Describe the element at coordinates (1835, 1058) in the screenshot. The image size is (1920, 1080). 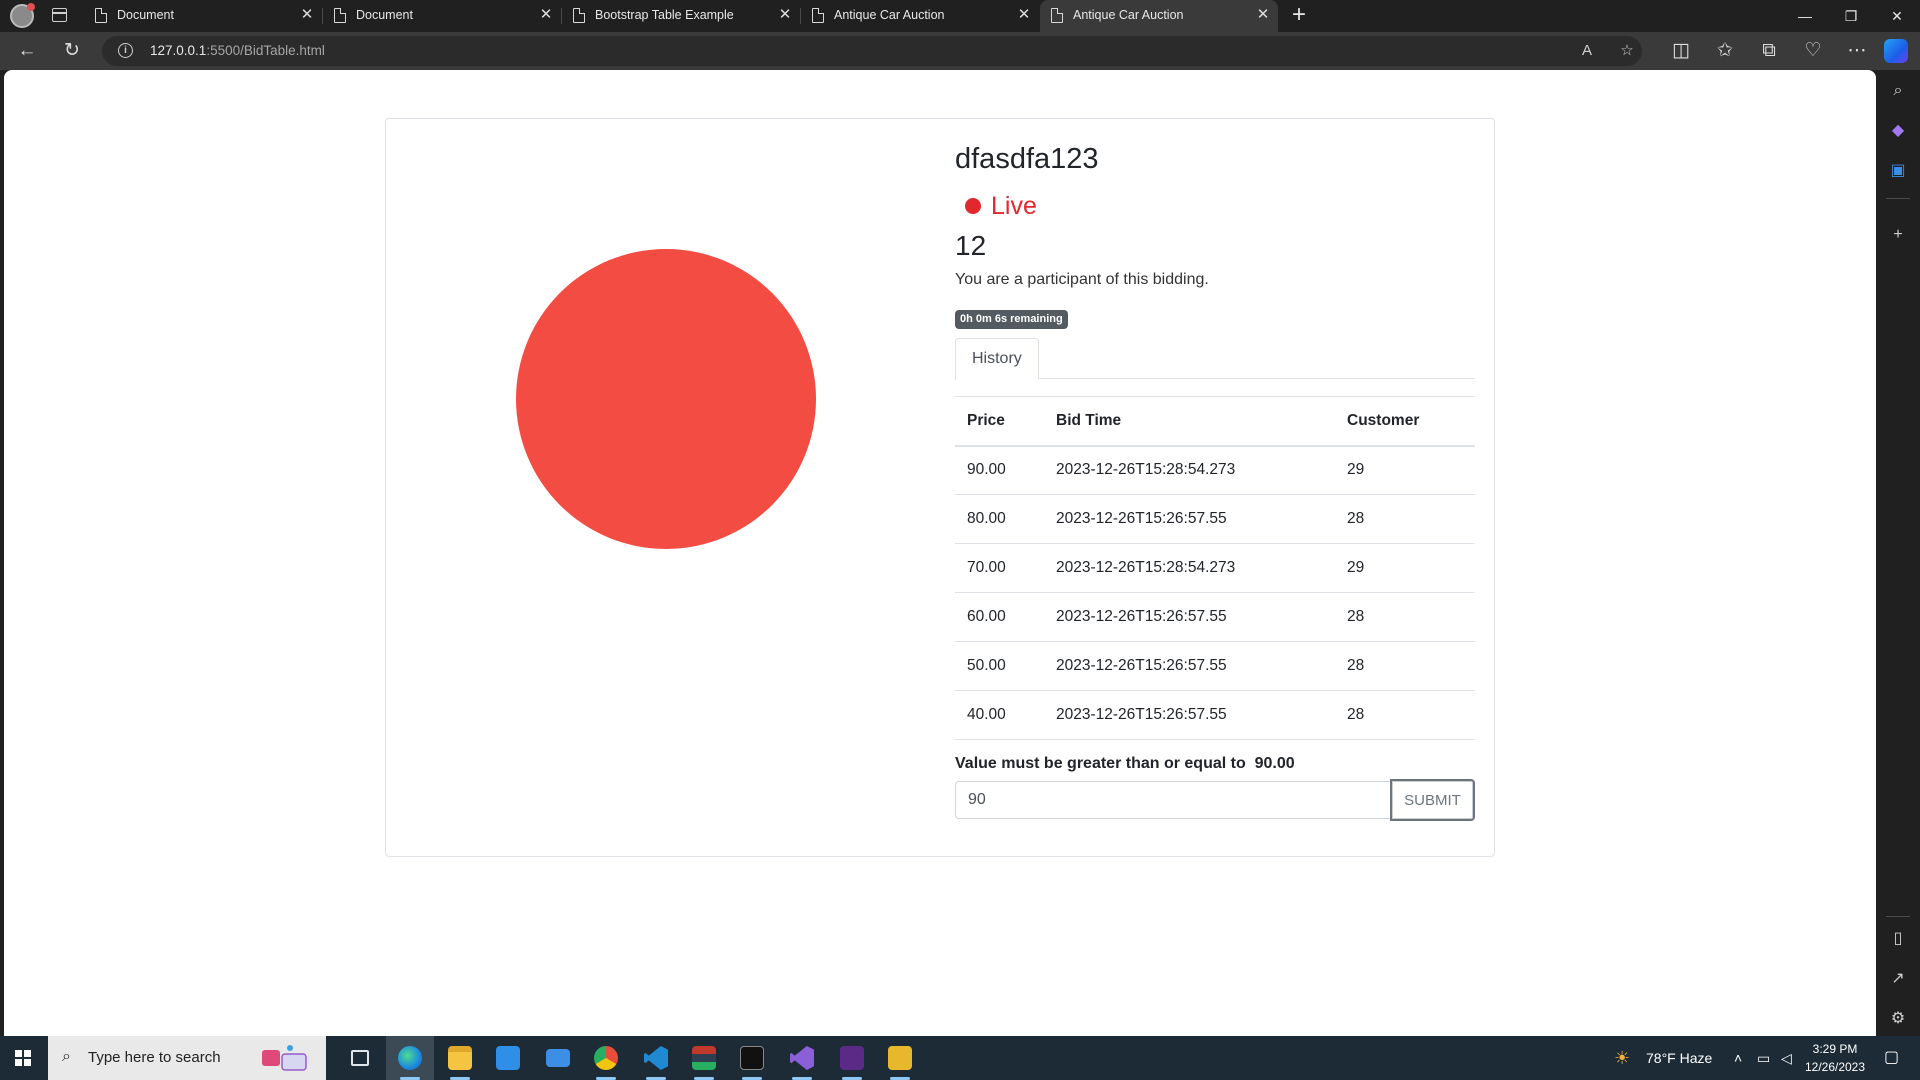
I see `taskbar-clock: 3:29 PM 12/26/2023` at that location.